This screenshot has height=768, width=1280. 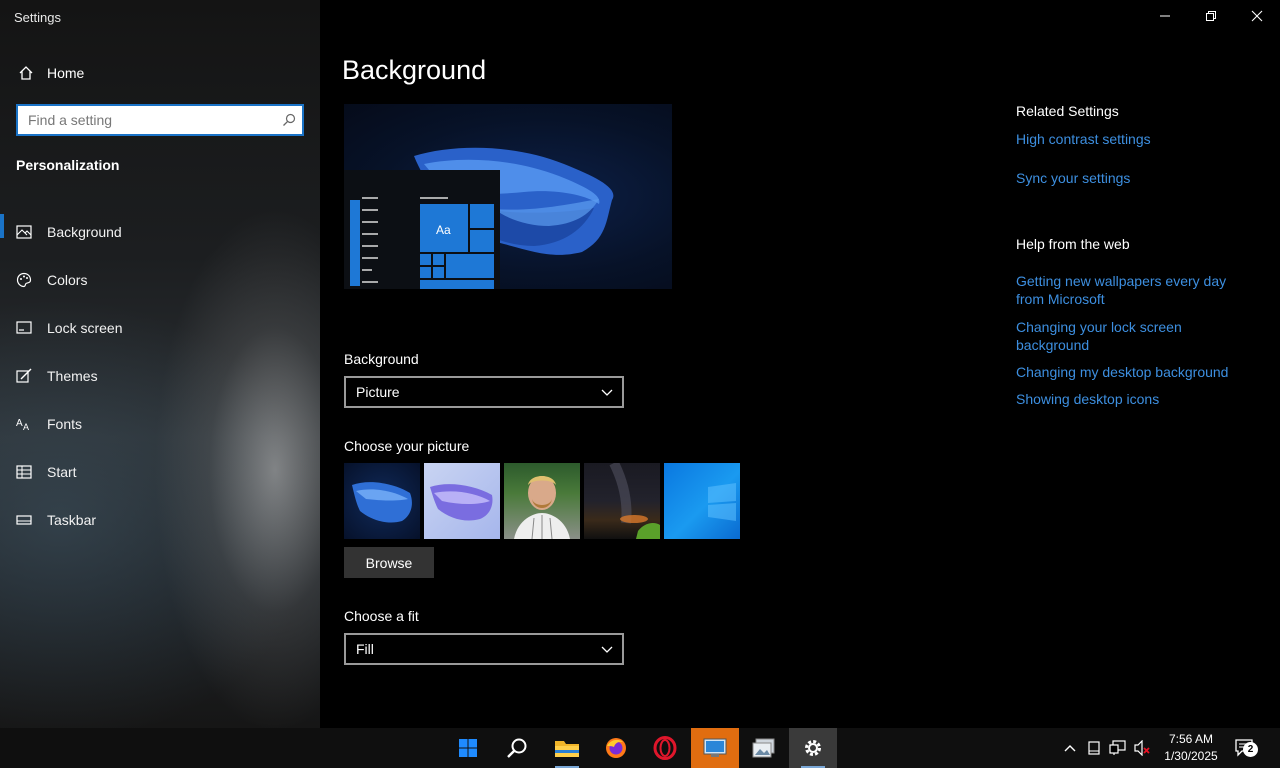 What do you see at coordinates (1067, 111) in the screenshot?
I see `related-settings-heading: Related Settings` at bounding box center [1067, 111].